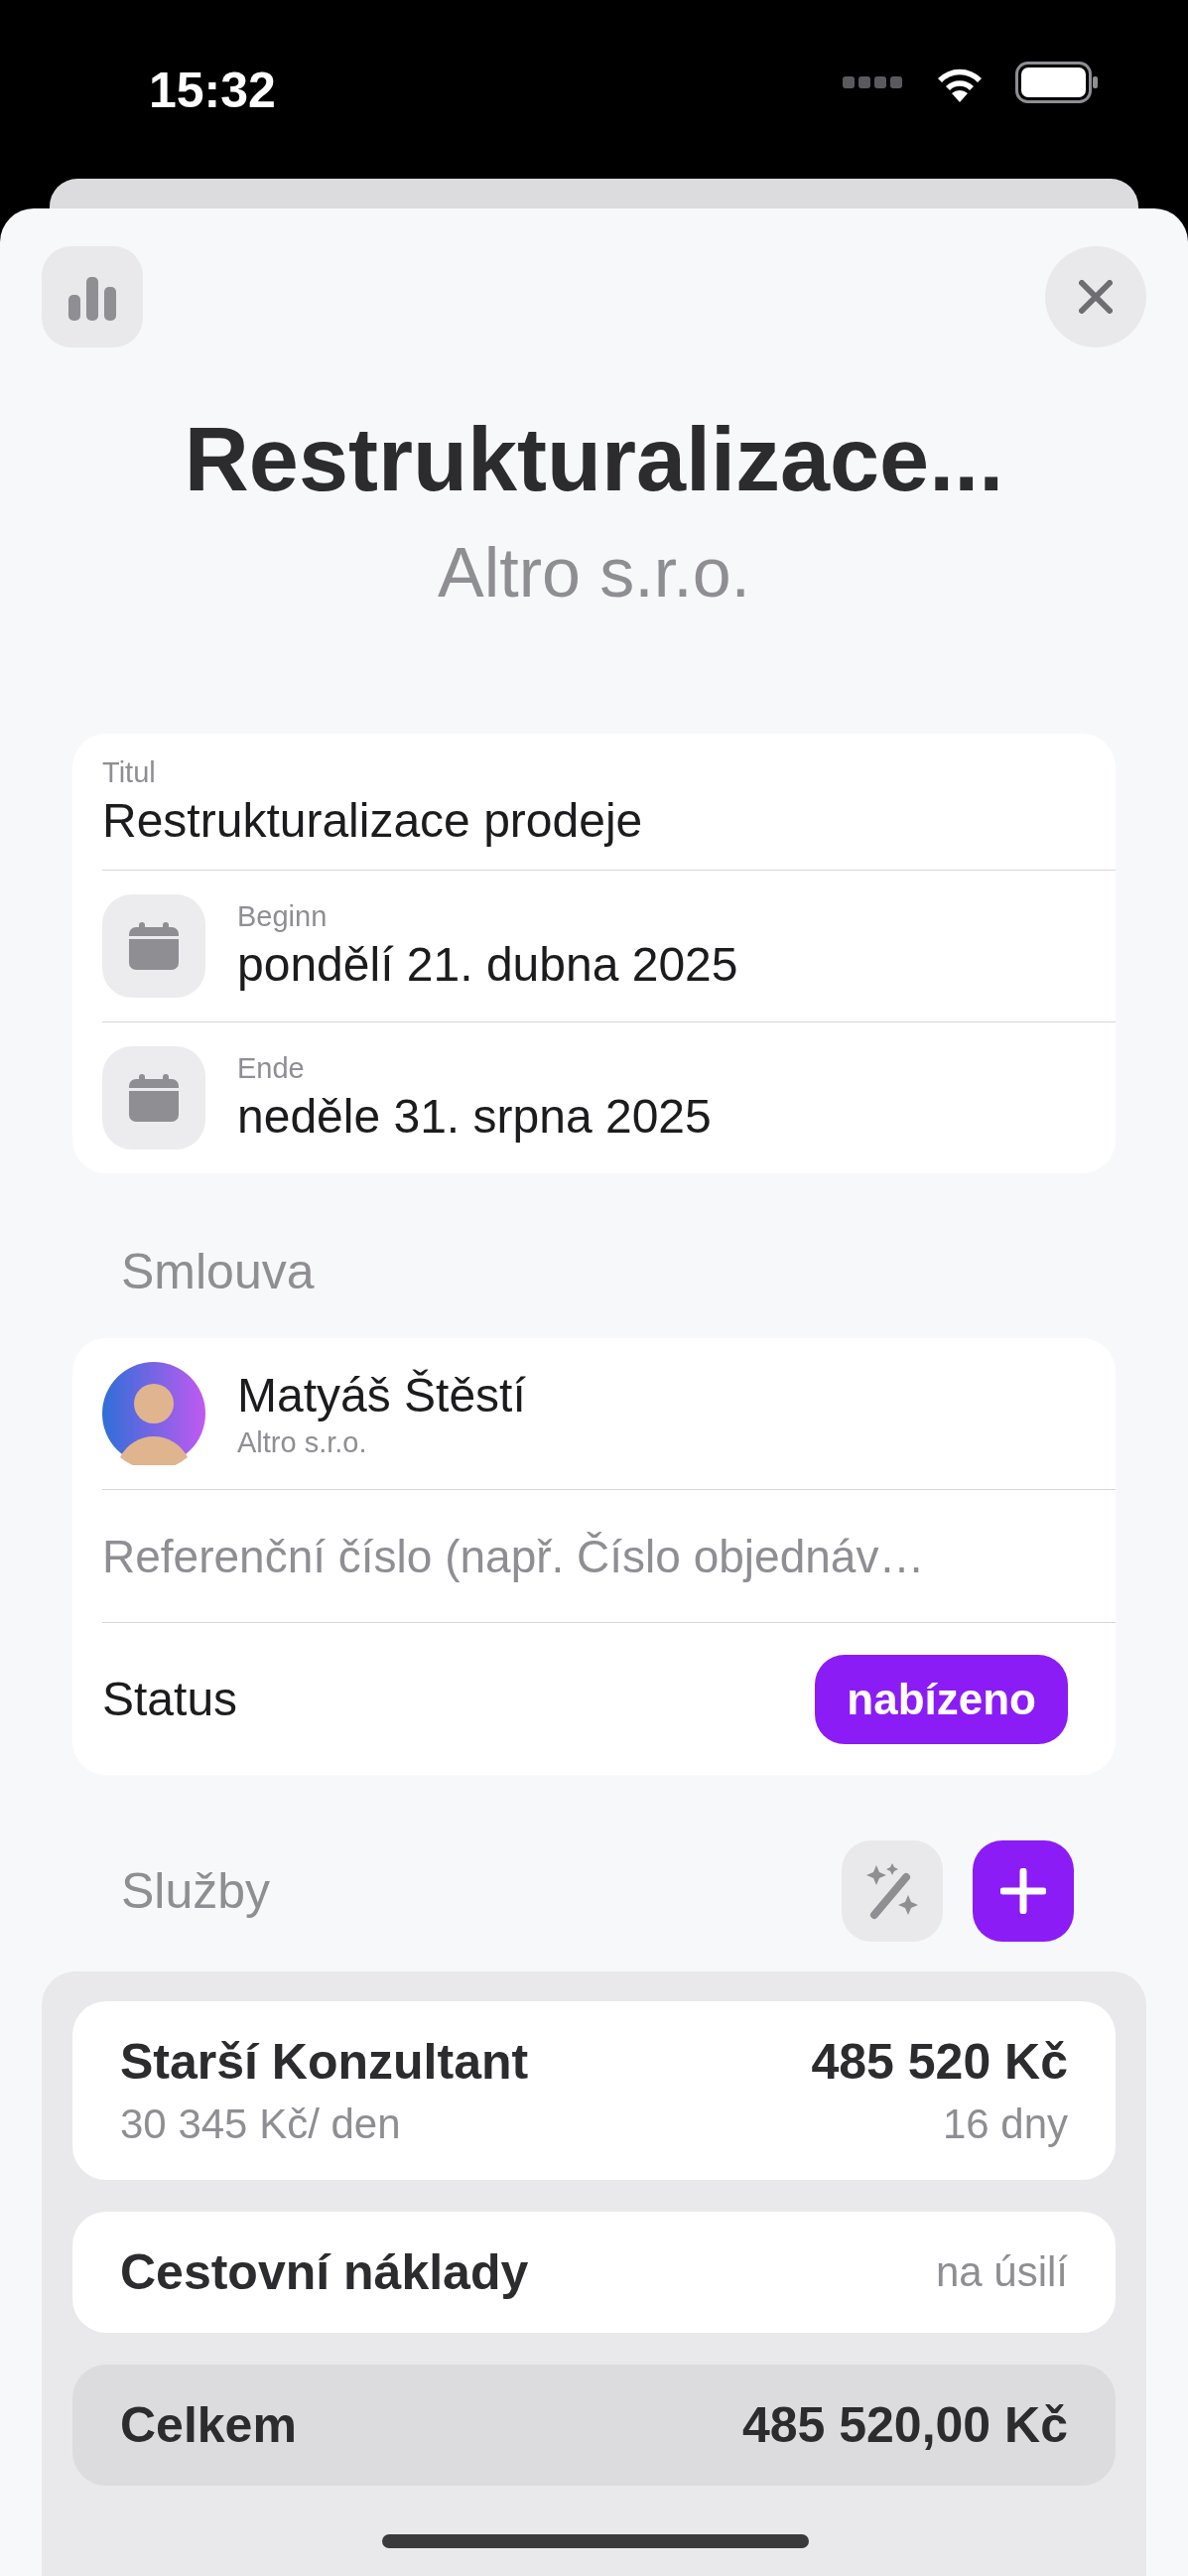 This screenshot has width=1188, height=2576. Describe the element at coordinates (873, 82) in the screenshot. I see `signal-icon` at that location.